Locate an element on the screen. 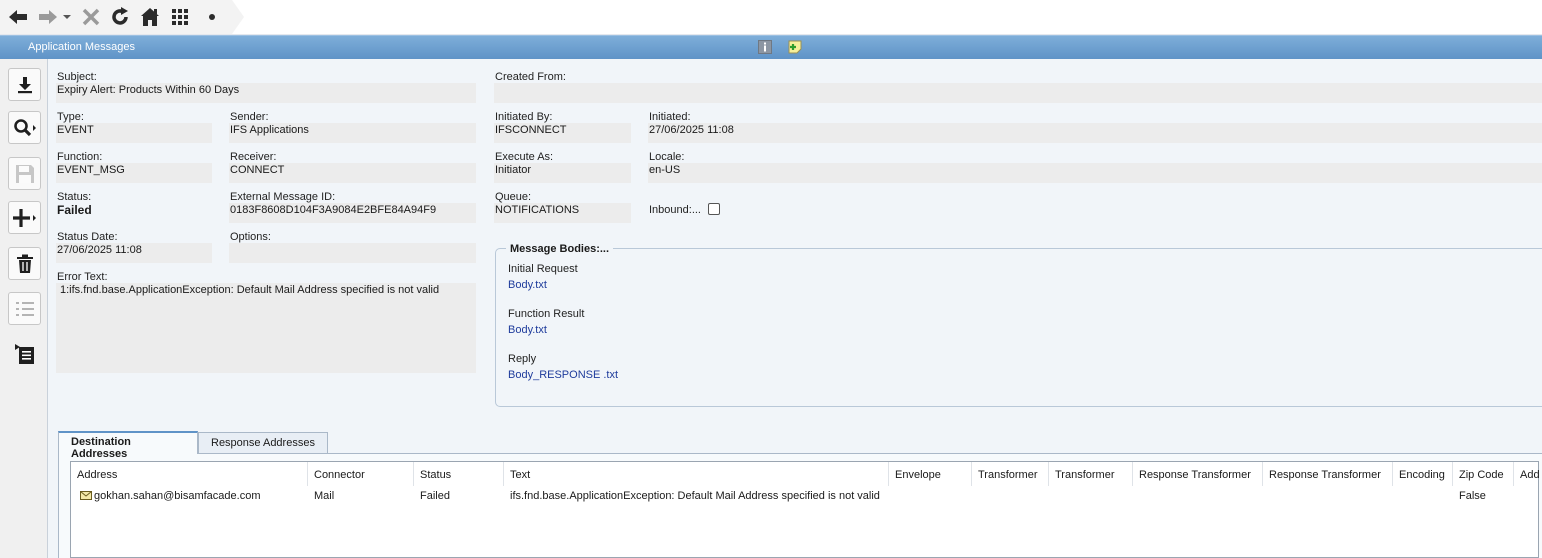  type-field: EVENT is located at coordinates (134, 133).